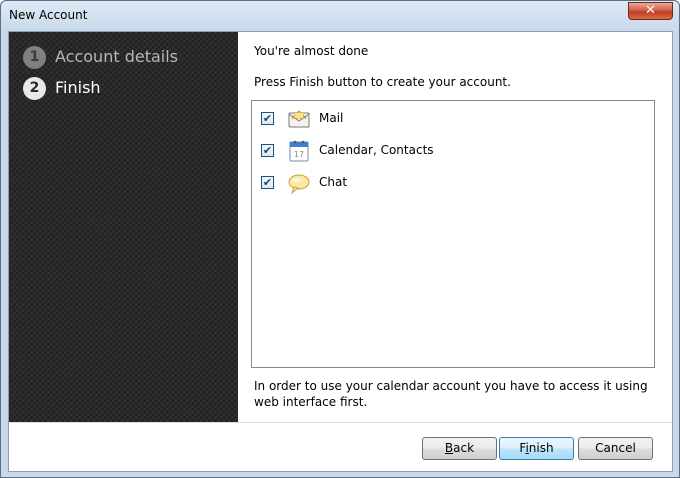 This screenshot has height=478, width=680. Describe the element at coordinates (34, 57) in the screenshot. I see `step-number-badge: 1` at that location.